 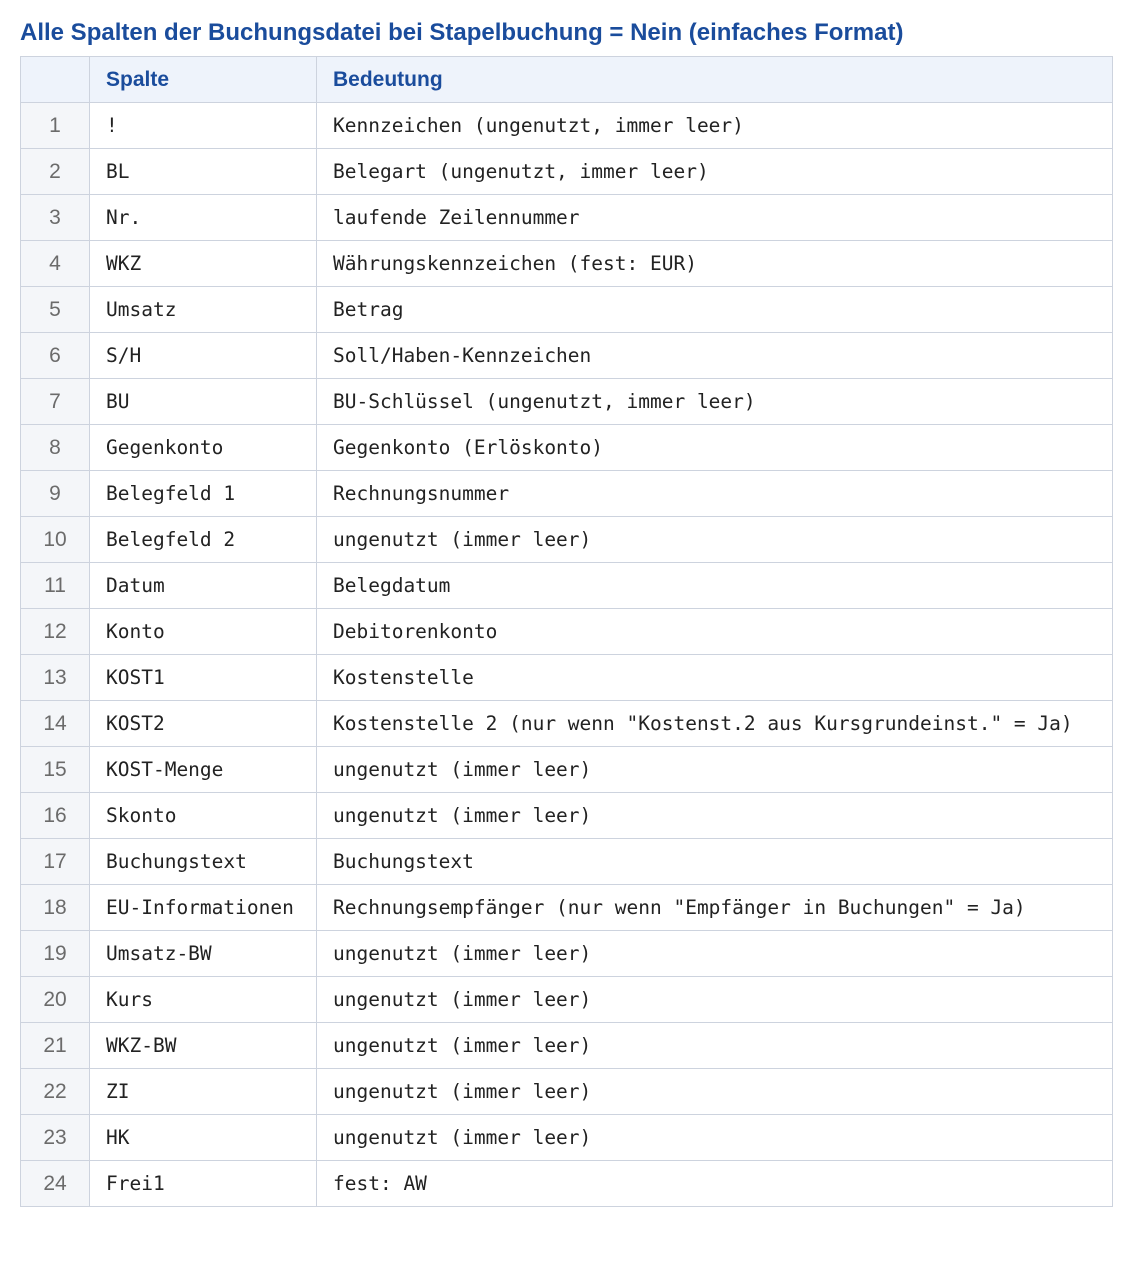 I want to click on column-name: Frei1, so click(x=203, y=1183).